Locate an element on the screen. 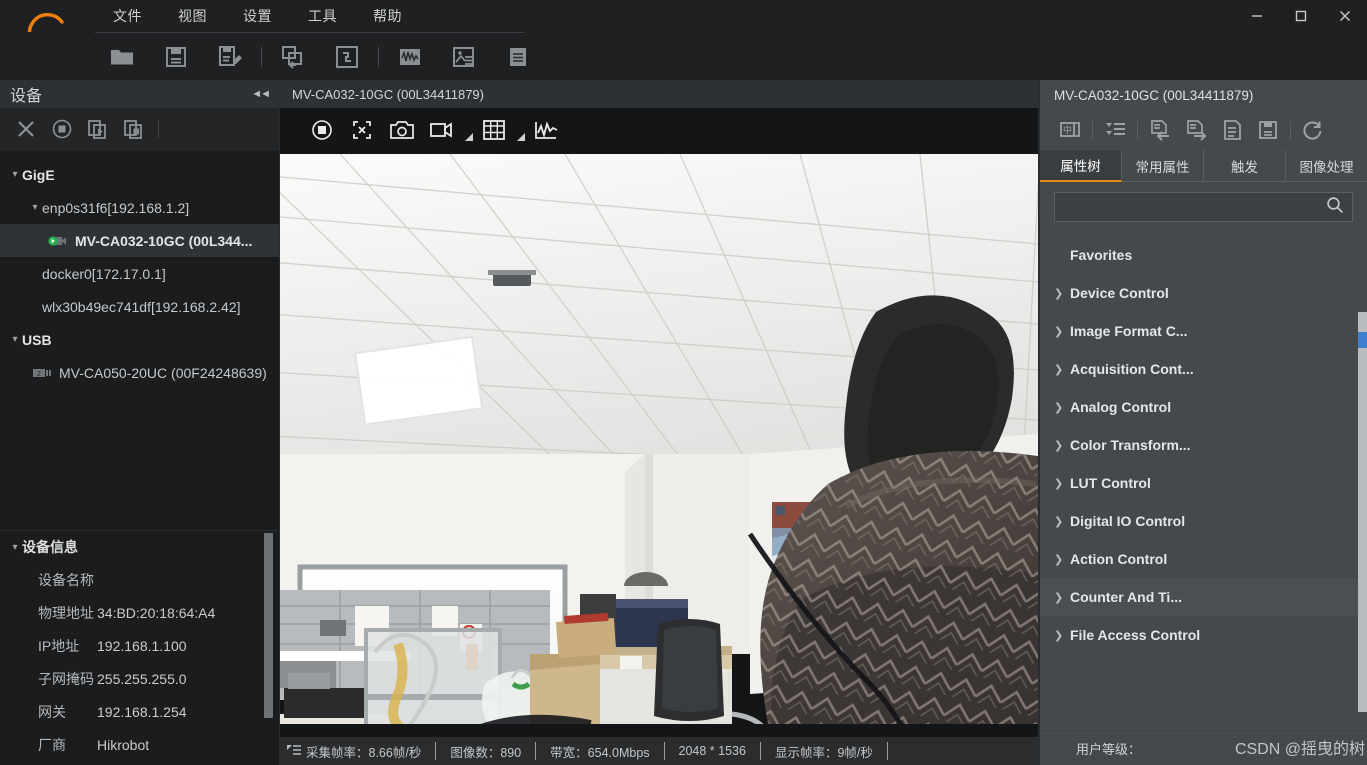 The height and width of the screenshot is (765, 1367). property-panel-title: MV-CA032-10GC (00L34411879) is located at coordinates (1154, 95).